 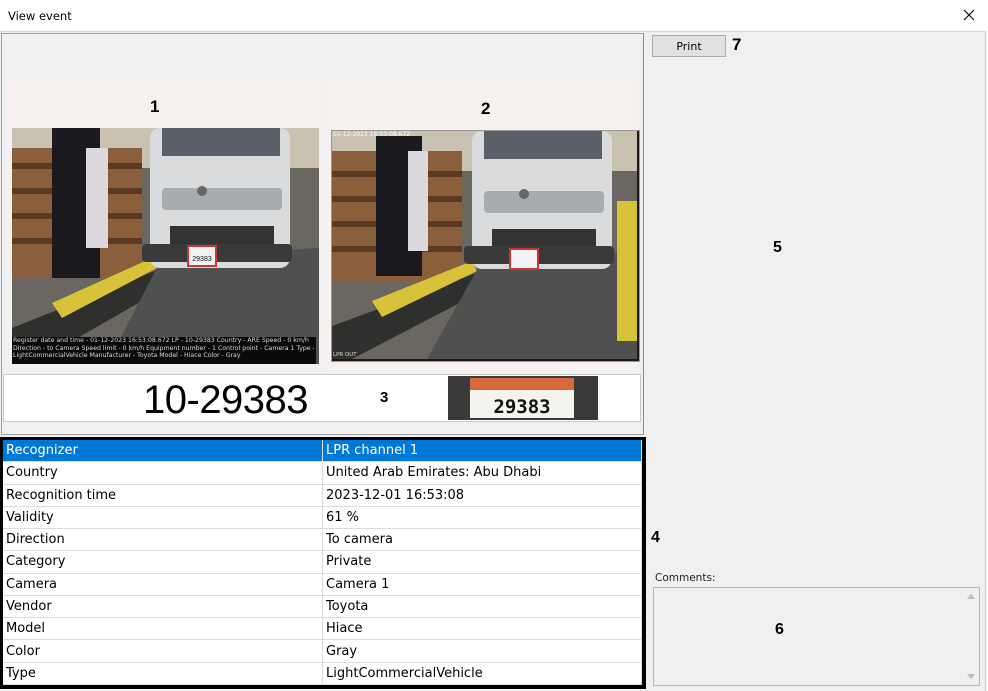 I want to click on row-value: To camera, so click(x=482, y=540).